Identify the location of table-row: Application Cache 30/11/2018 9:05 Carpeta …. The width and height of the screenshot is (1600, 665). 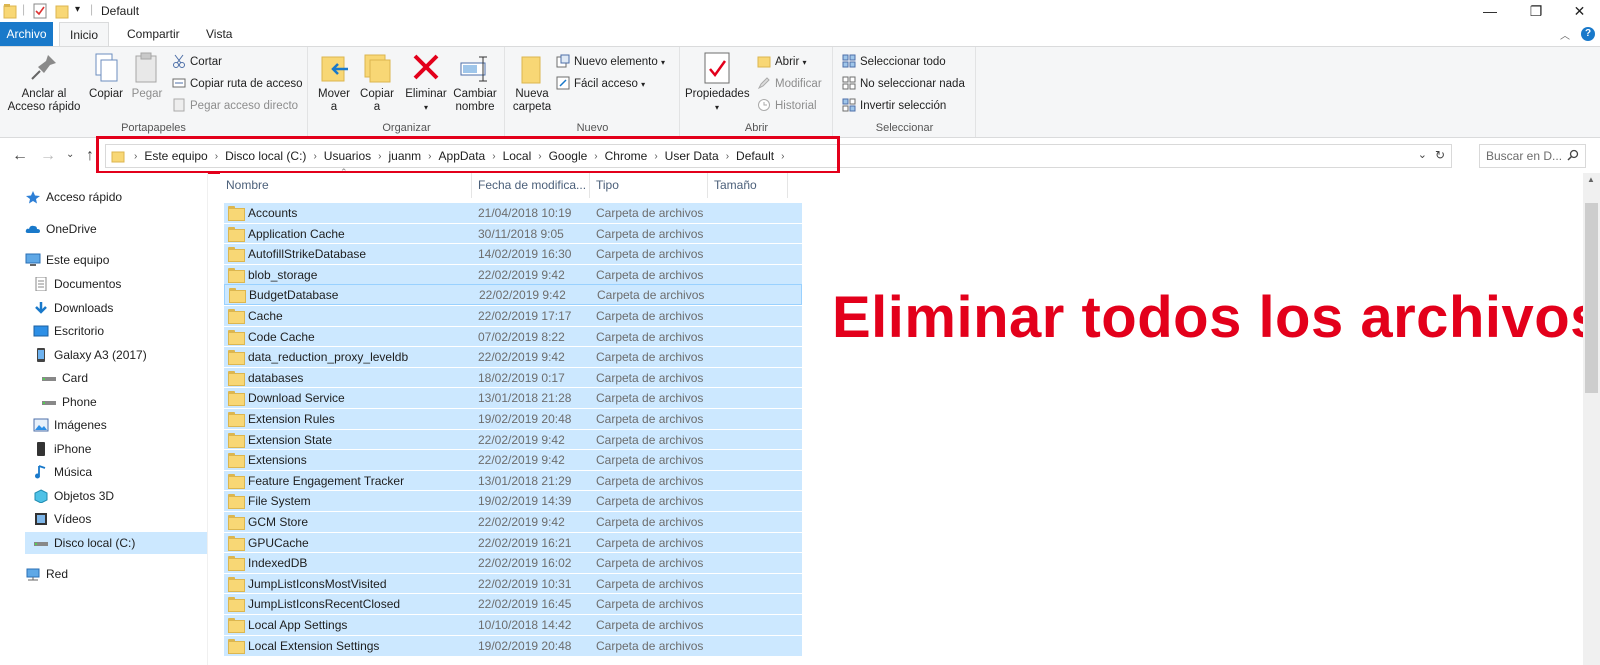
(513, 233).